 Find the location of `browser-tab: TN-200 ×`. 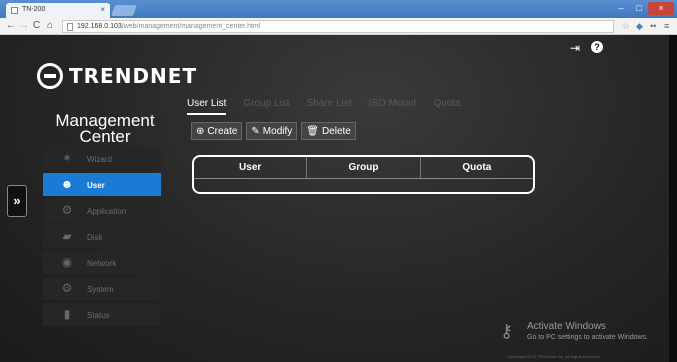

browser-tab: TN-200 × is located at coordinates (58, 10).